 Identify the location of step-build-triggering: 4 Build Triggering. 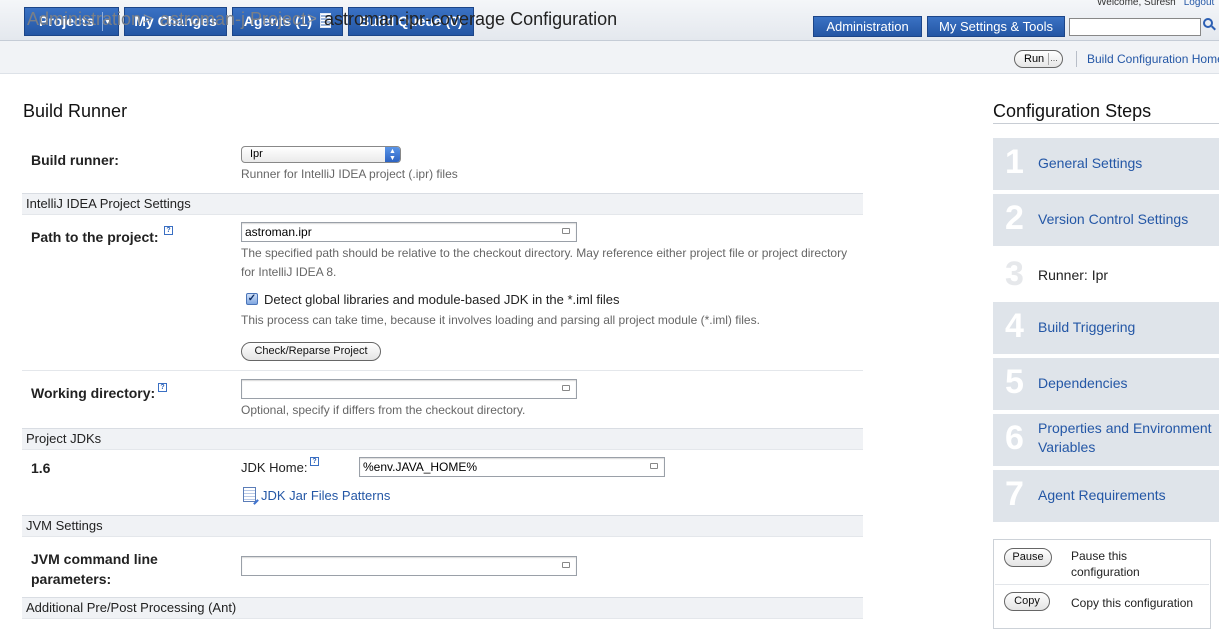
(1106, 328).